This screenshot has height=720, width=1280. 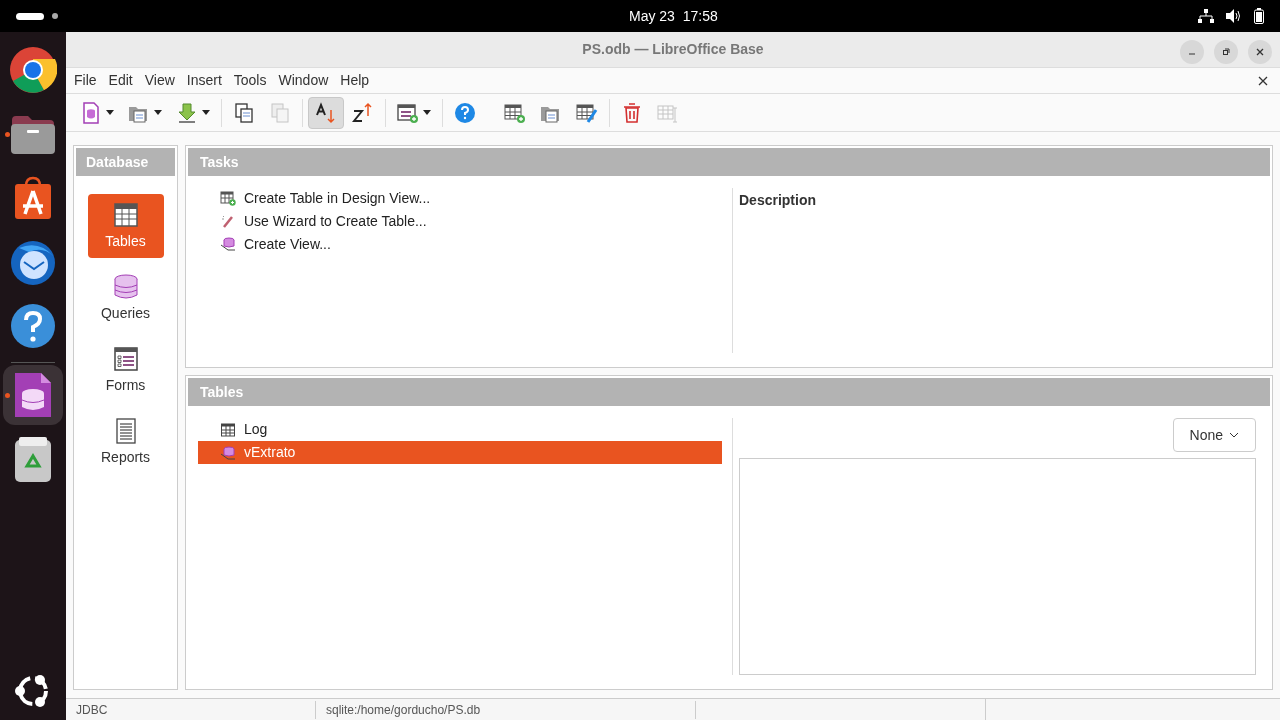 I want to click on bird-mail-icon, so click(x=33, y=262).